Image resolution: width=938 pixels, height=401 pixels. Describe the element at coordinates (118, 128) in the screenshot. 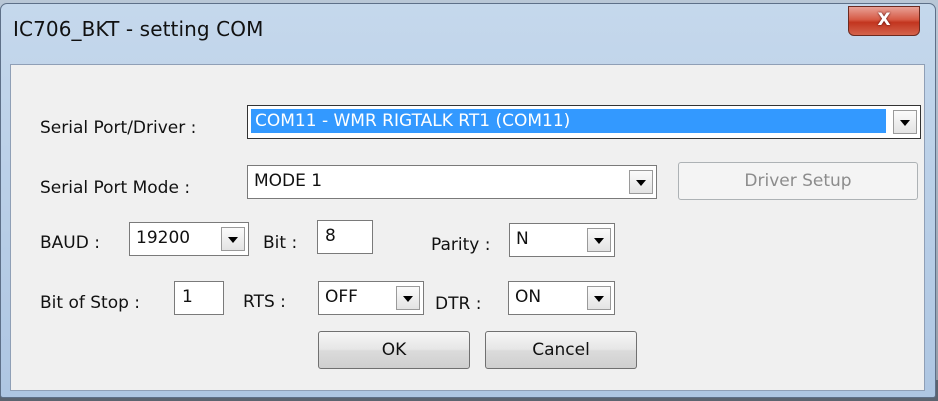

I see `serial-port-label: Serial Port/Driver :` at that location.